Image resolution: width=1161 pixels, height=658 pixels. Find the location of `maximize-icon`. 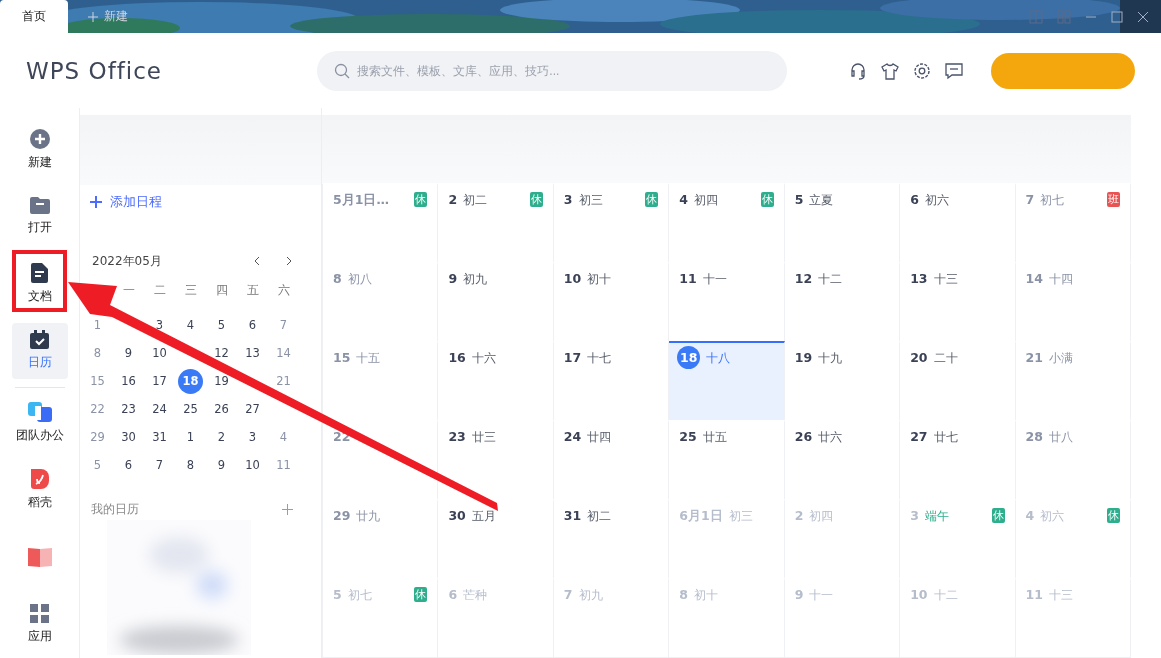

maximize-icon is located at coordinates (1117, 16).